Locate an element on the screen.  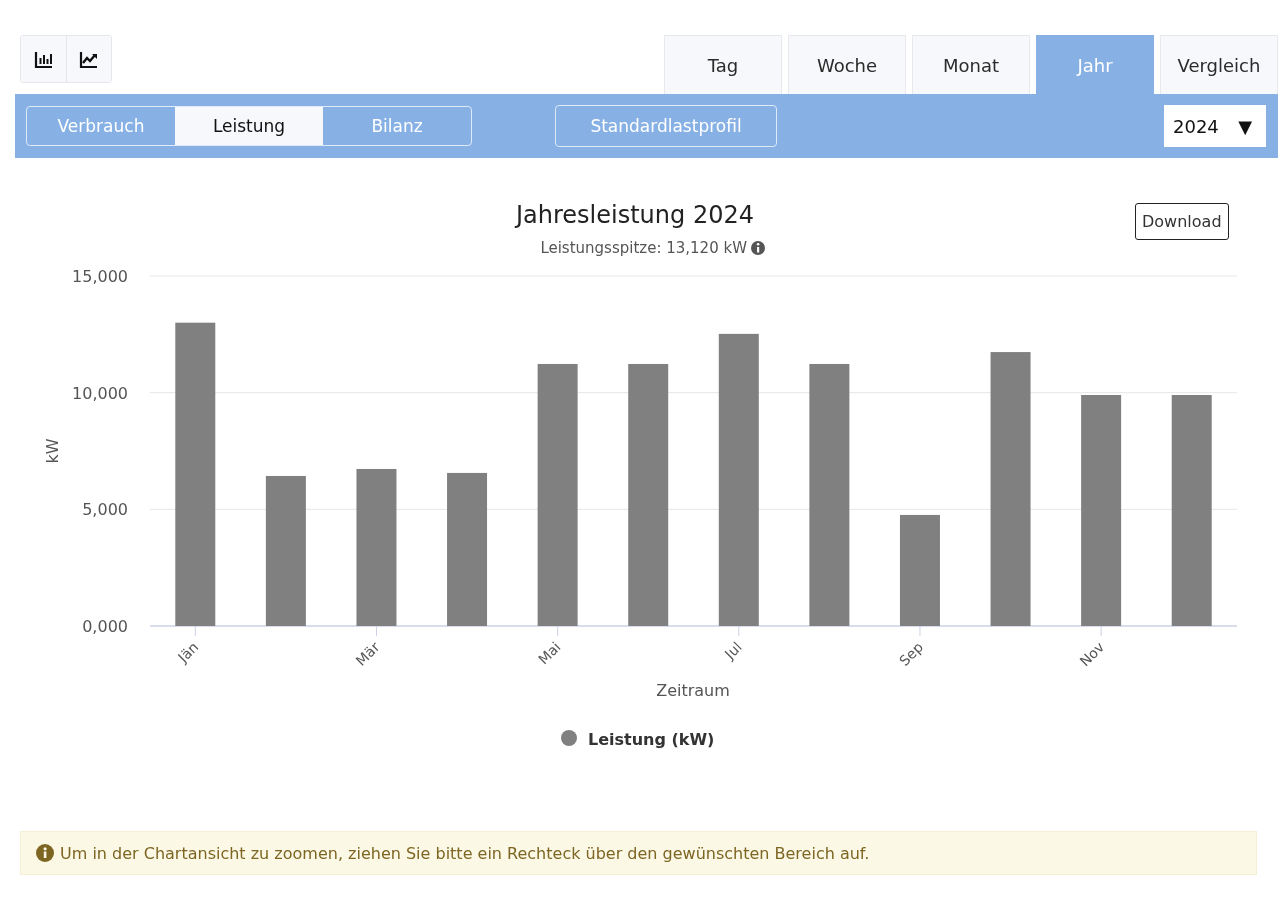
x-axis-label: Sep is located at coordinates (911, 653).